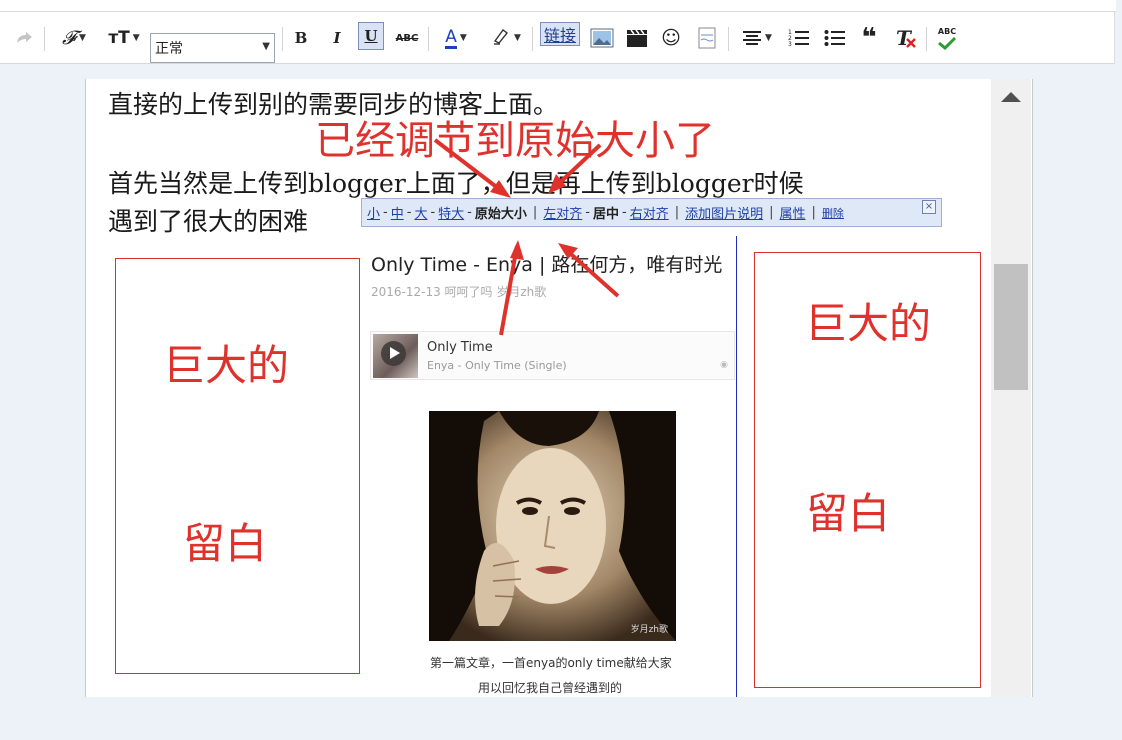 Image resolution: width=1122 pixels, height=740 pixels. What do you see at coordinates (517, 250) in the screenshot?
I see `arrow-head-icon` at bounding box center [517, 250].